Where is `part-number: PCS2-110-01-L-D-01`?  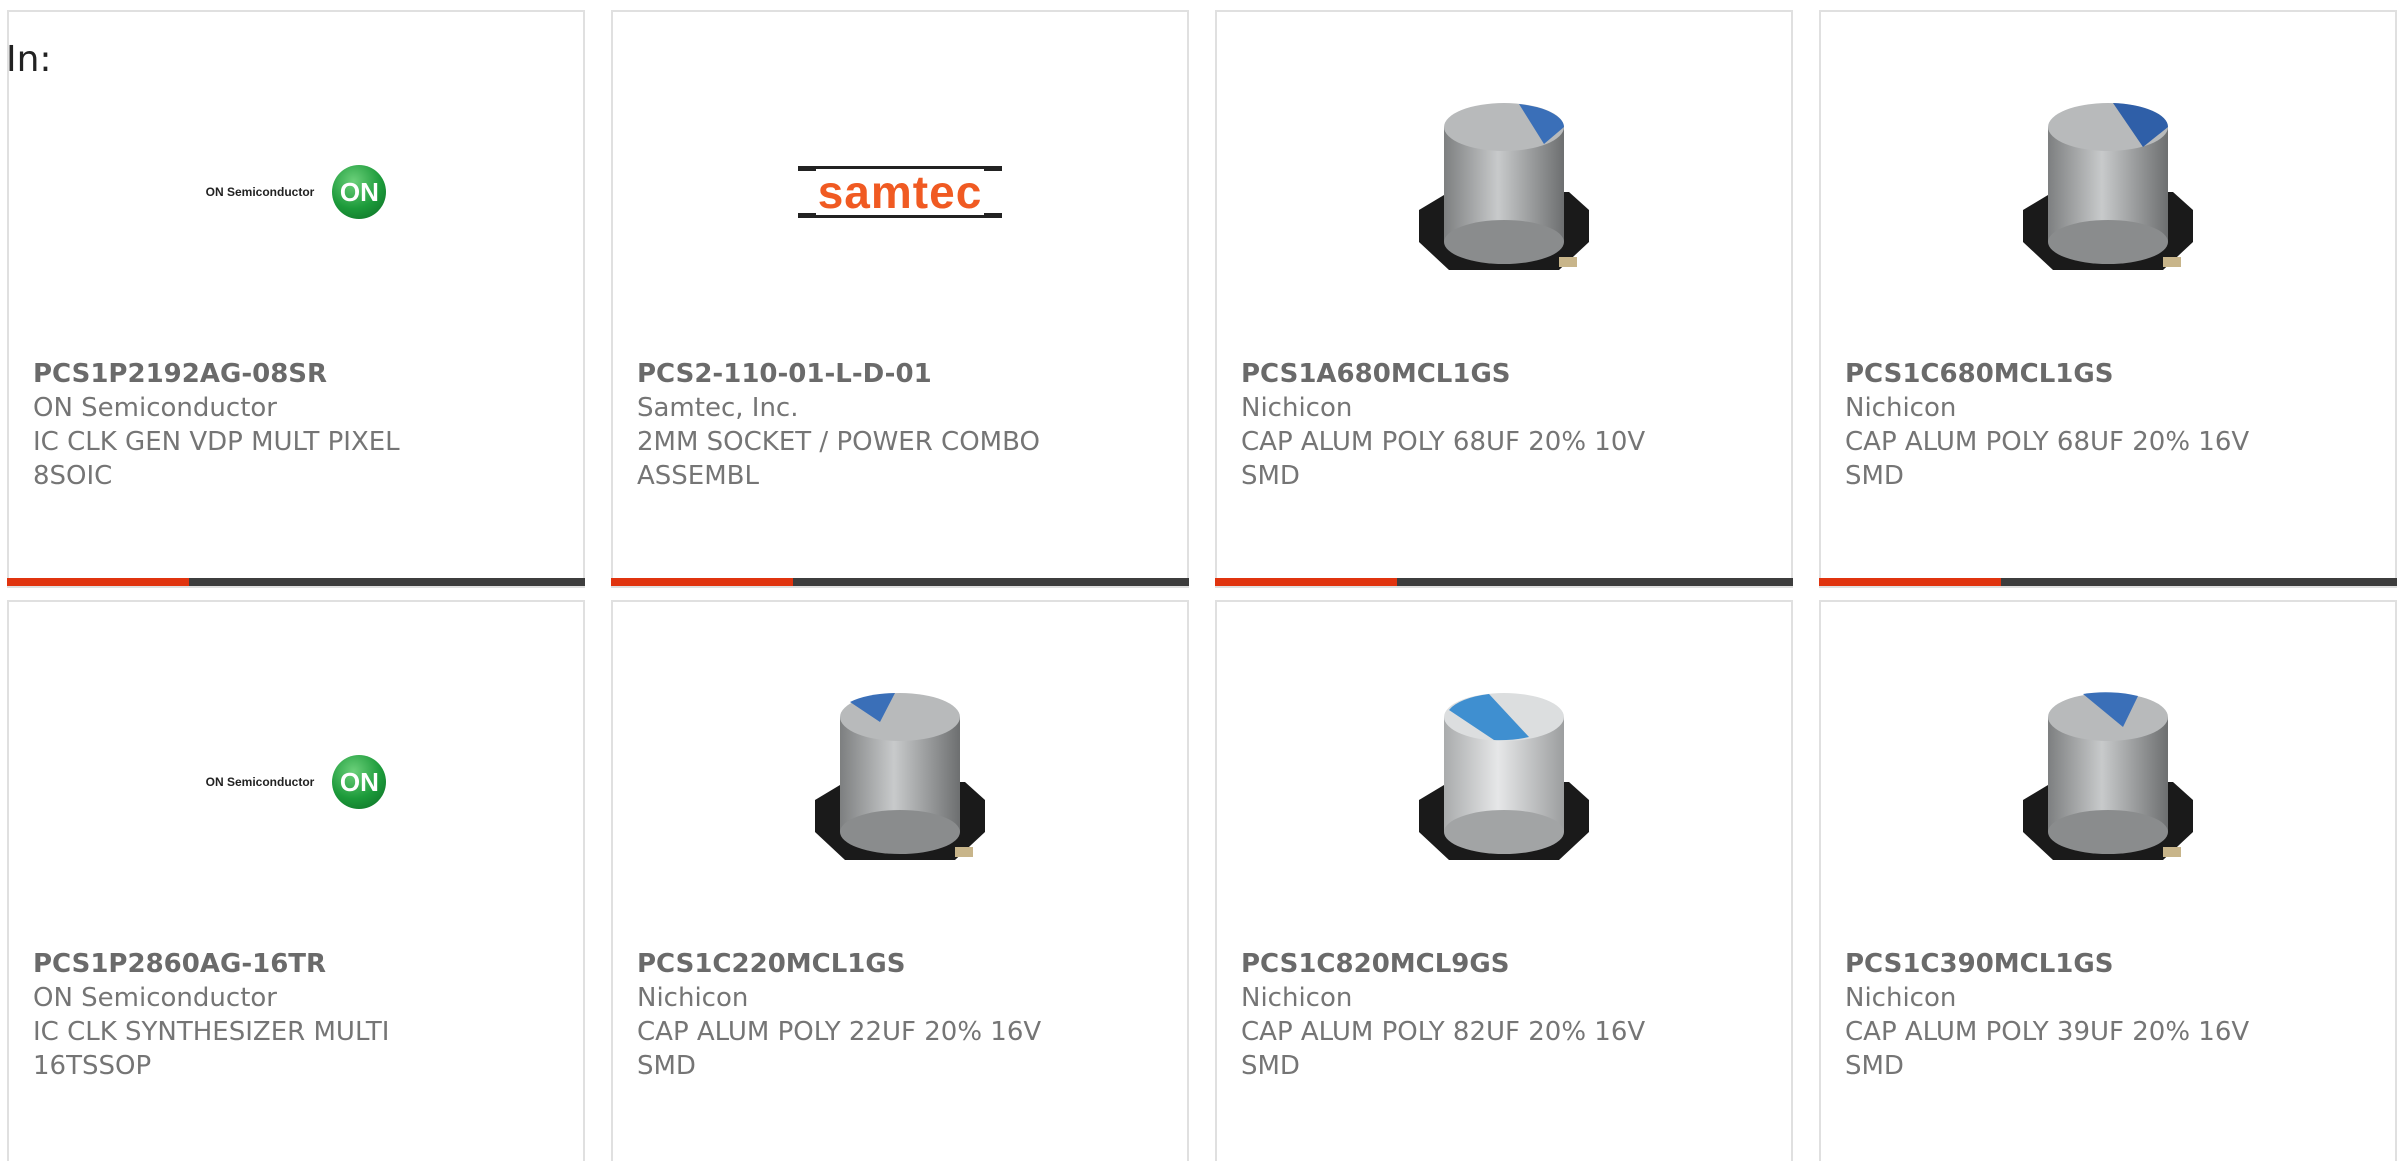 part-number: PCS2-110-01-L-D-01 is located at coordinates (902, 374).